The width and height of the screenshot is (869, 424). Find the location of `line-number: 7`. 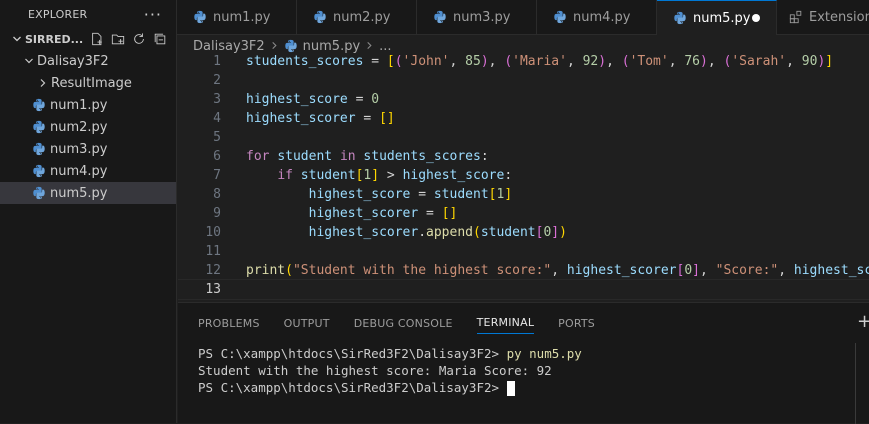

line-number: 7 is located at coordinates (217, 175).